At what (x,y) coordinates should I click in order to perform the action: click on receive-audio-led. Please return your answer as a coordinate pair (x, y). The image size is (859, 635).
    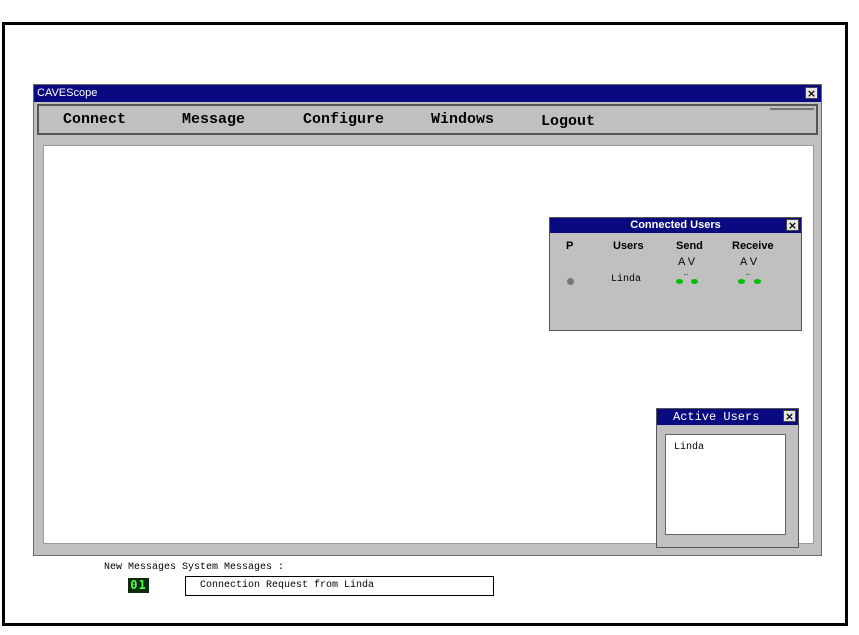
    Looking at the image, I should click on (741, 281).